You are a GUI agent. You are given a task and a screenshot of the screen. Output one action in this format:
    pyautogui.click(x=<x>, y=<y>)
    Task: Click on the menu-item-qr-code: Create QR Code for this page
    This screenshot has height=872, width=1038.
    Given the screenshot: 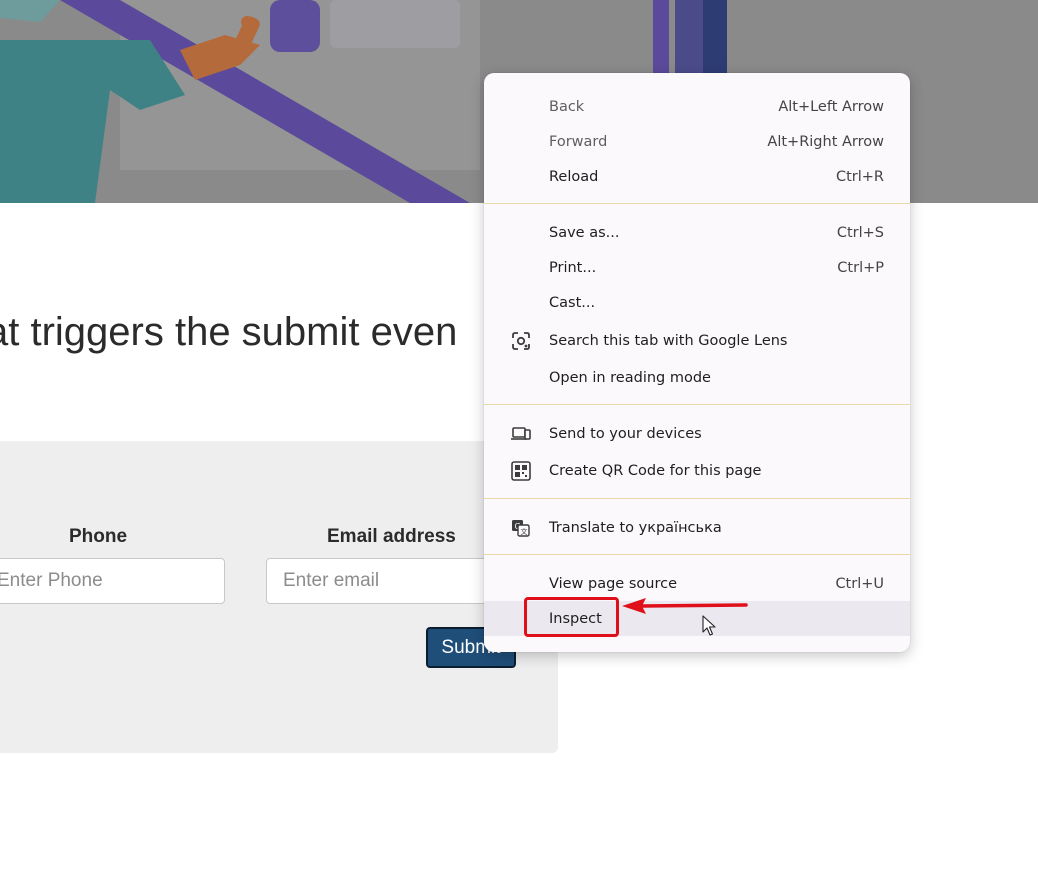 What is the action you would take?
    pyautogui.click(x=697, y=470)
    